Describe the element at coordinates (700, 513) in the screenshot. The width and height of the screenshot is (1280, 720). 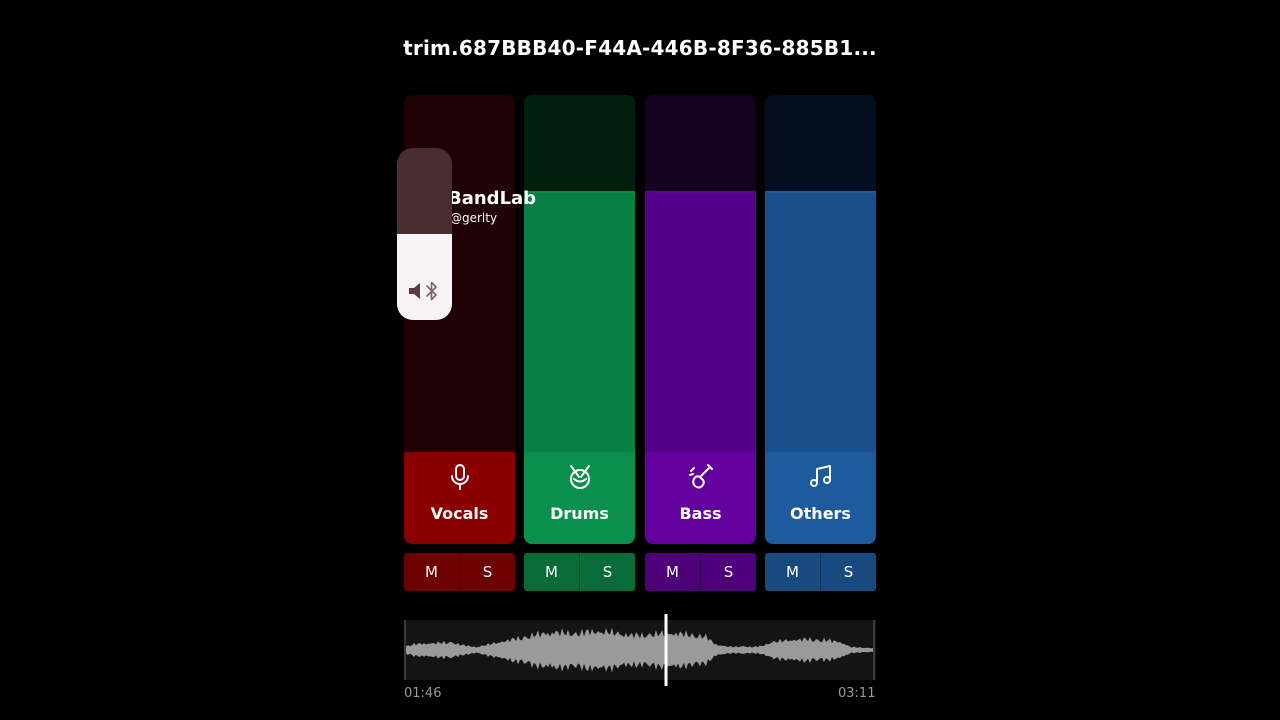
I see `stem-name-bass: Bass` at that location.